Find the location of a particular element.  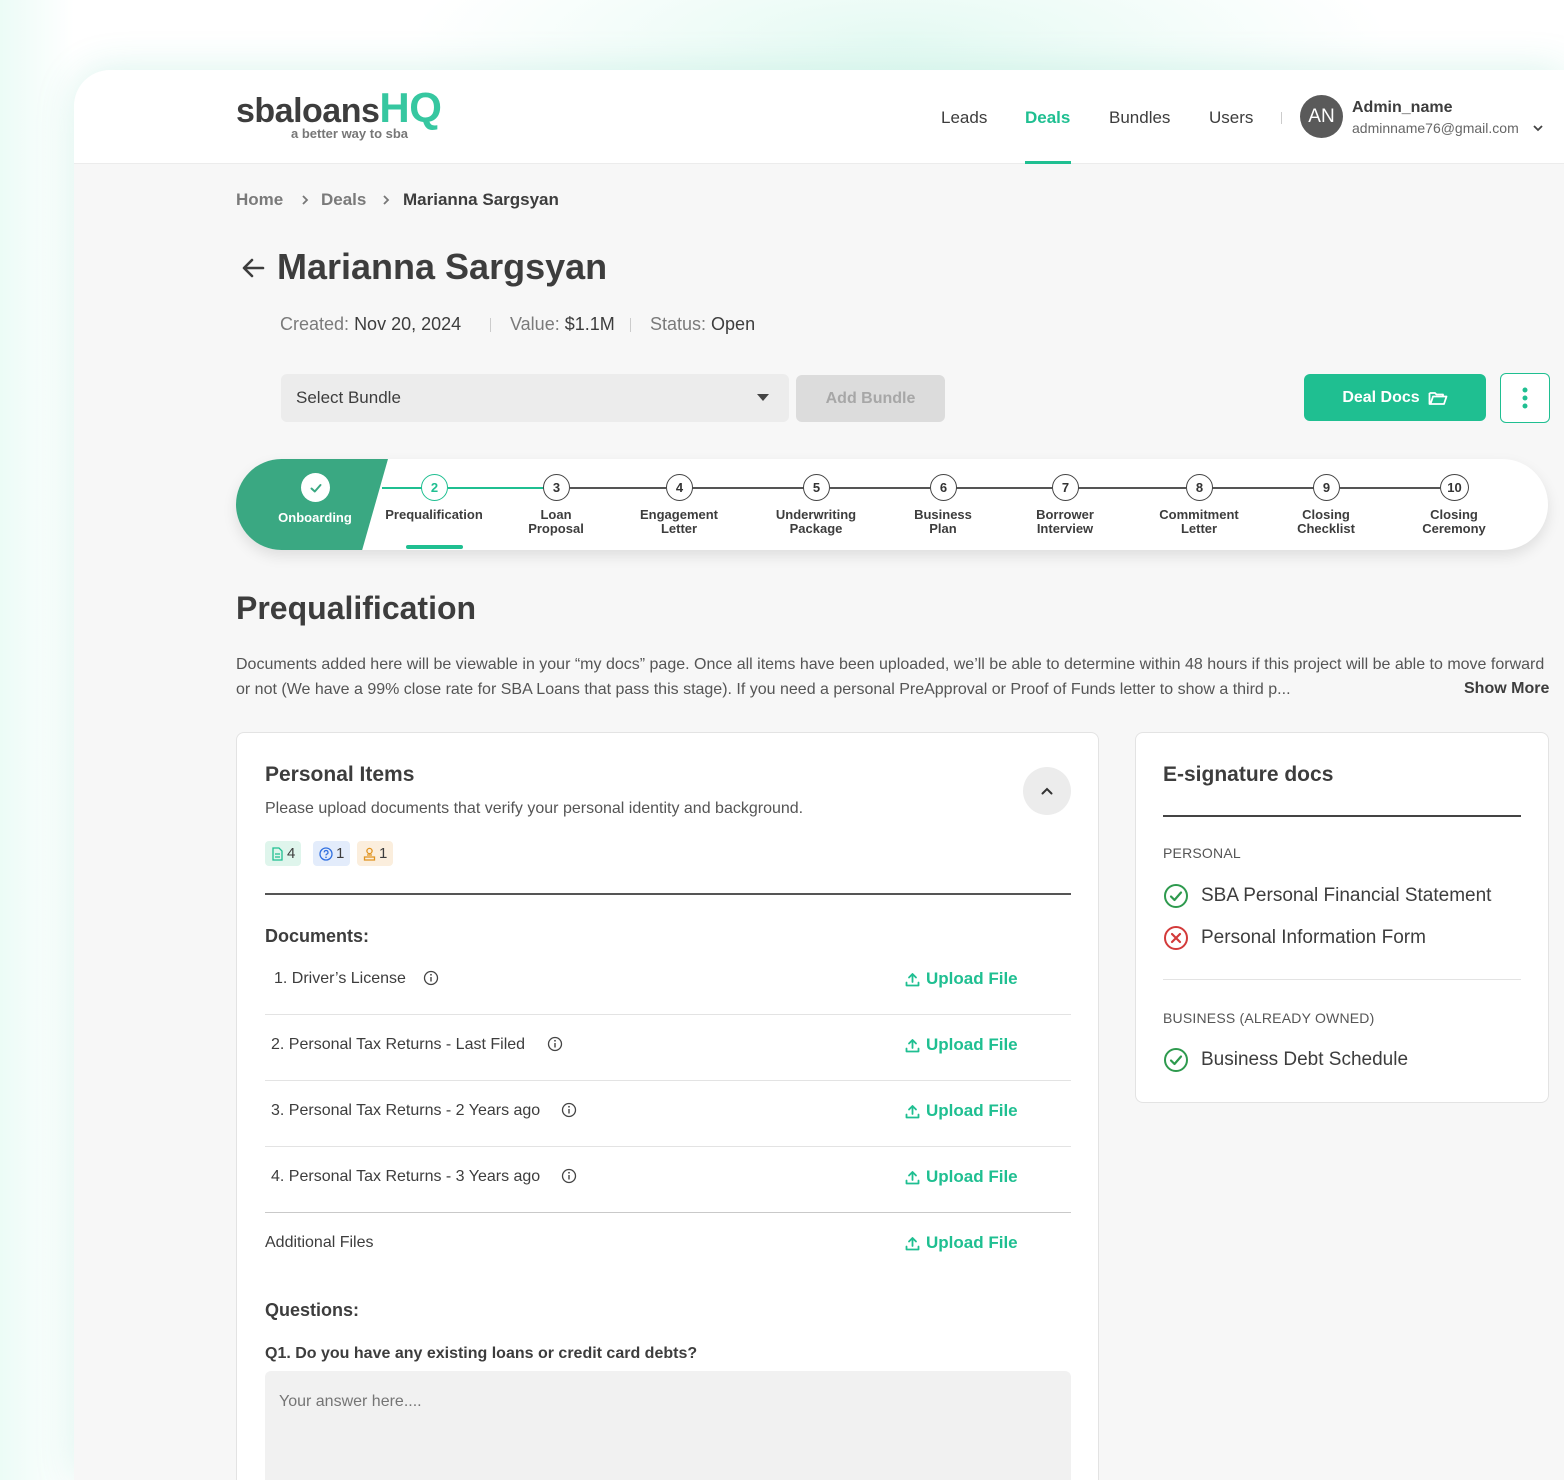

collapse-button is located at coordinates (1047, 791).